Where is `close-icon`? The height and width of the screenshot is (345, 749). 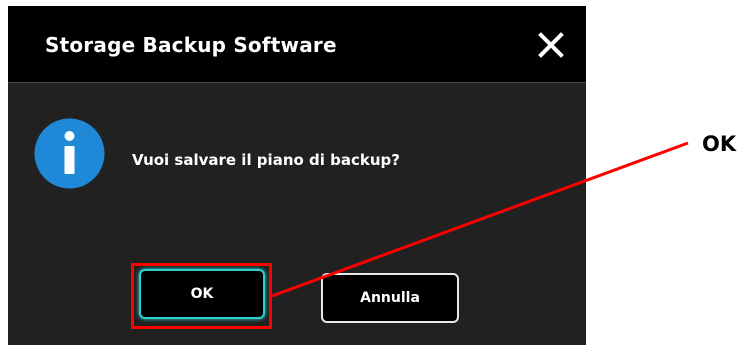 close-icon is located at coordinates (551, 45).